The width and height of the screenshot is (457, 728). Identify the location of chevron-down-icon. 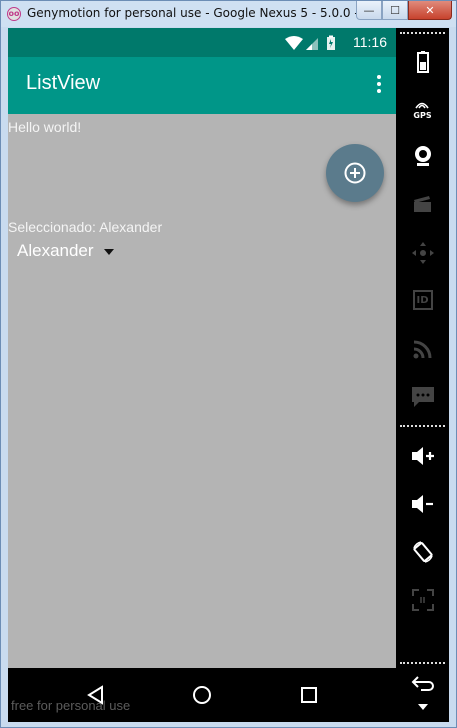
(422, 707).